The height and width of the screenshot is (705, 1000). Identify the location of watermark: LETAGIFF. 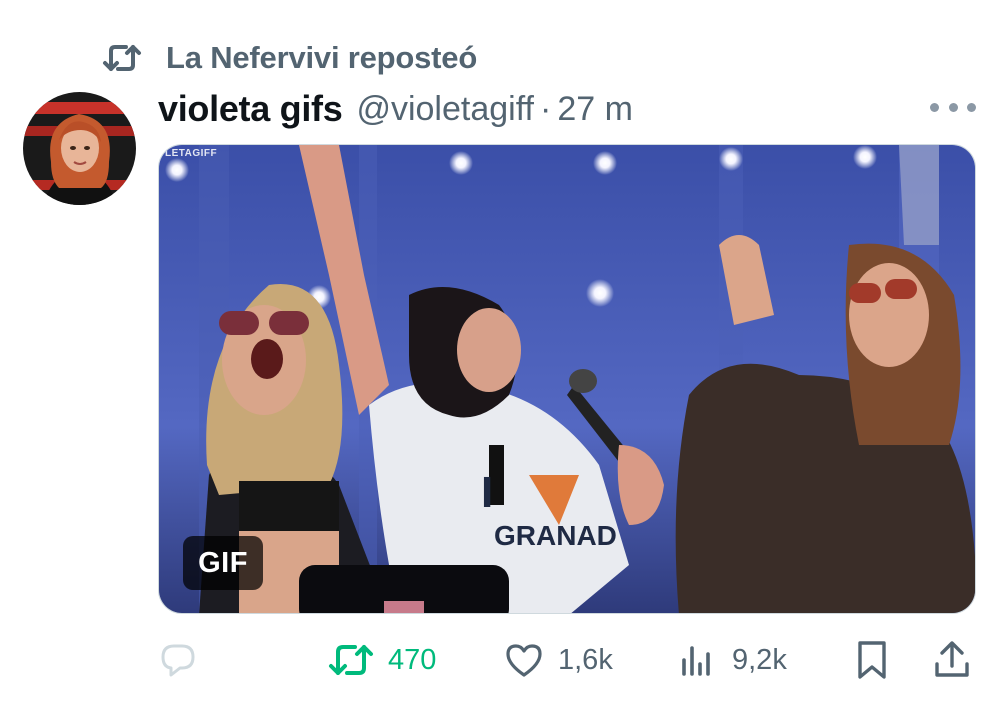
(191, 153).